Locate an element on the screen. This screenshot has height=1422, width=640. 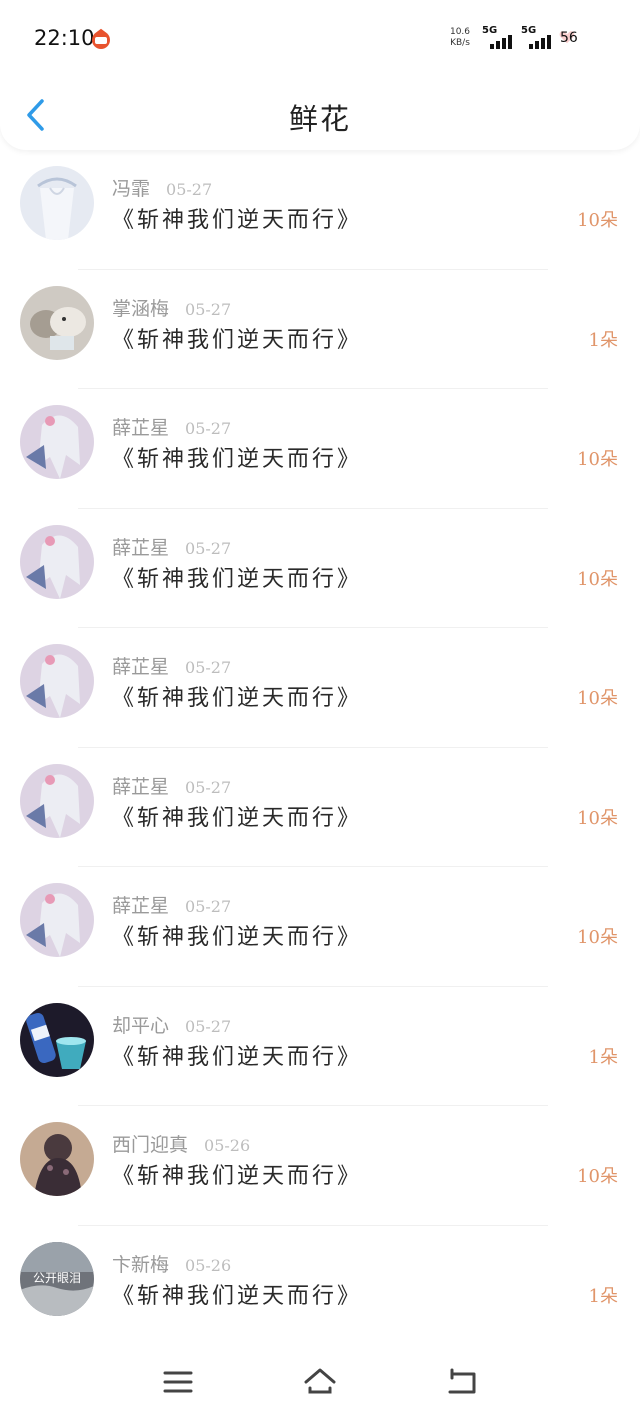
system-back-button is located at coordinates (462, 1382).